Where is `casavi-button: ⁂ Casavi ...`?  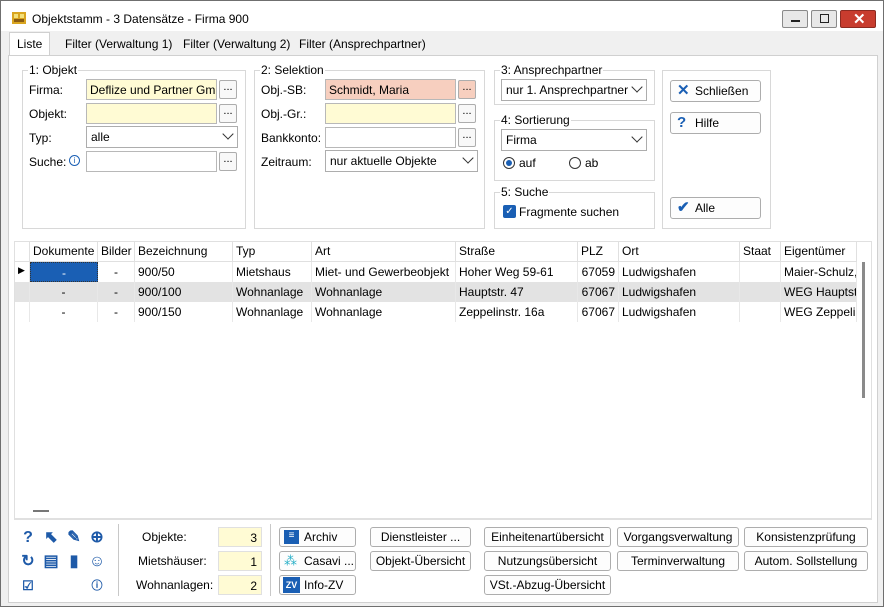 casavi-button: ⁂ Casavi ... is located at coordinates (317, 561).